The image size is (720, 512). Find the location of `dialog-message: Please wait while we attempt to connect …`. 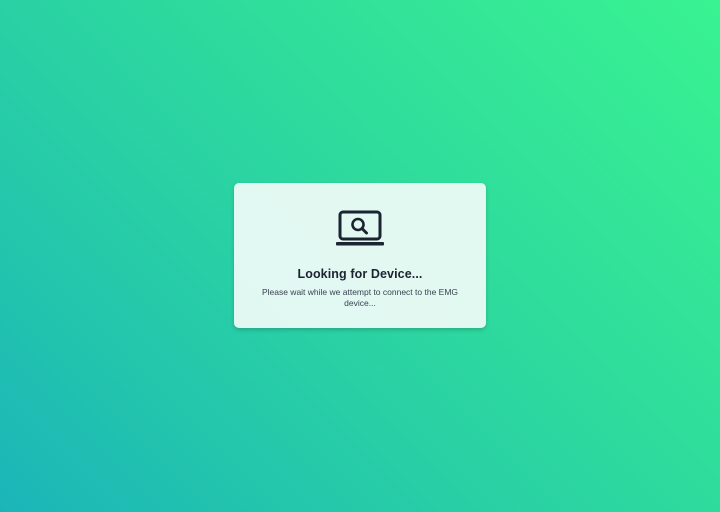

dialog-message: Please wait while we attempt to connect … is located at coordinates (360, 297).